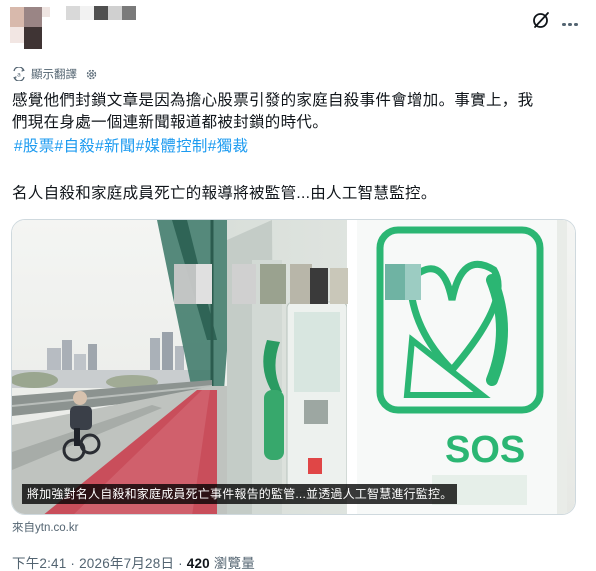 The width and height of the screenshot is (596, 571). I want to click on translate-icon: a, so click(19, 74).